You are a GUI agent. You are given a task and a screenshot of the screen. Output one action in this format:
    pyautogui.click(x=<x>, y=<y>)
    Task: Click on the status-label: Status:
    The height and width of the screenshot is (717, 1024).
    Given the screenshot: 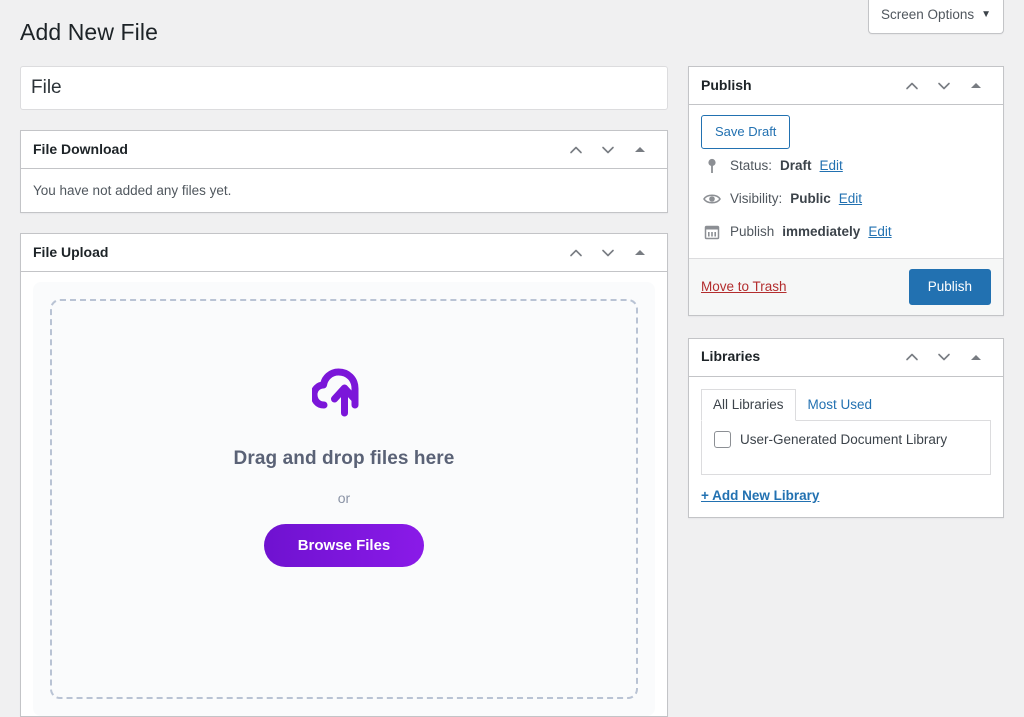 What is the action you would take?
    pyautogui.click(x=751, y=165)
    